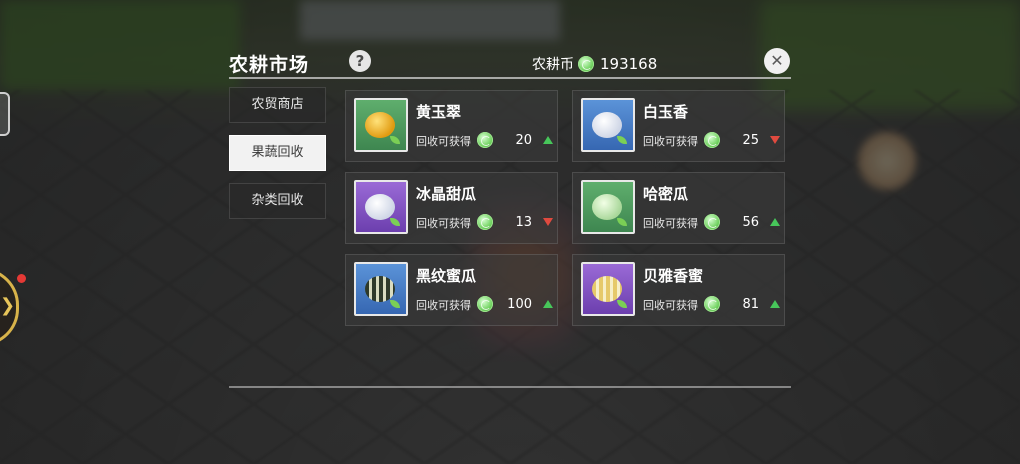 The width and height of the screenshot is (1020, 464). I want to click on tab-misc-recycle: 杂类回收, so click(277, 201).